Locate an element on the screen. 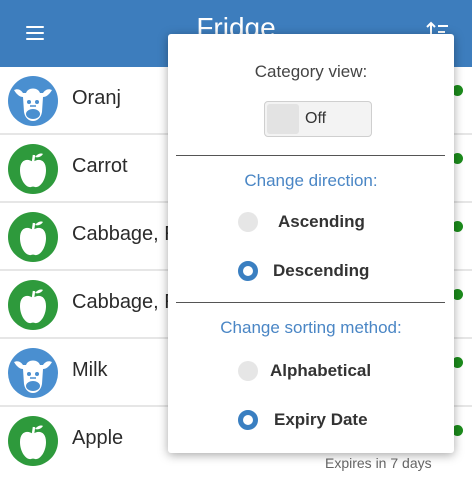 This screenshot has height=477, width=472. expiry-label: Expires in 7 days is located at coordinates (378, 463).